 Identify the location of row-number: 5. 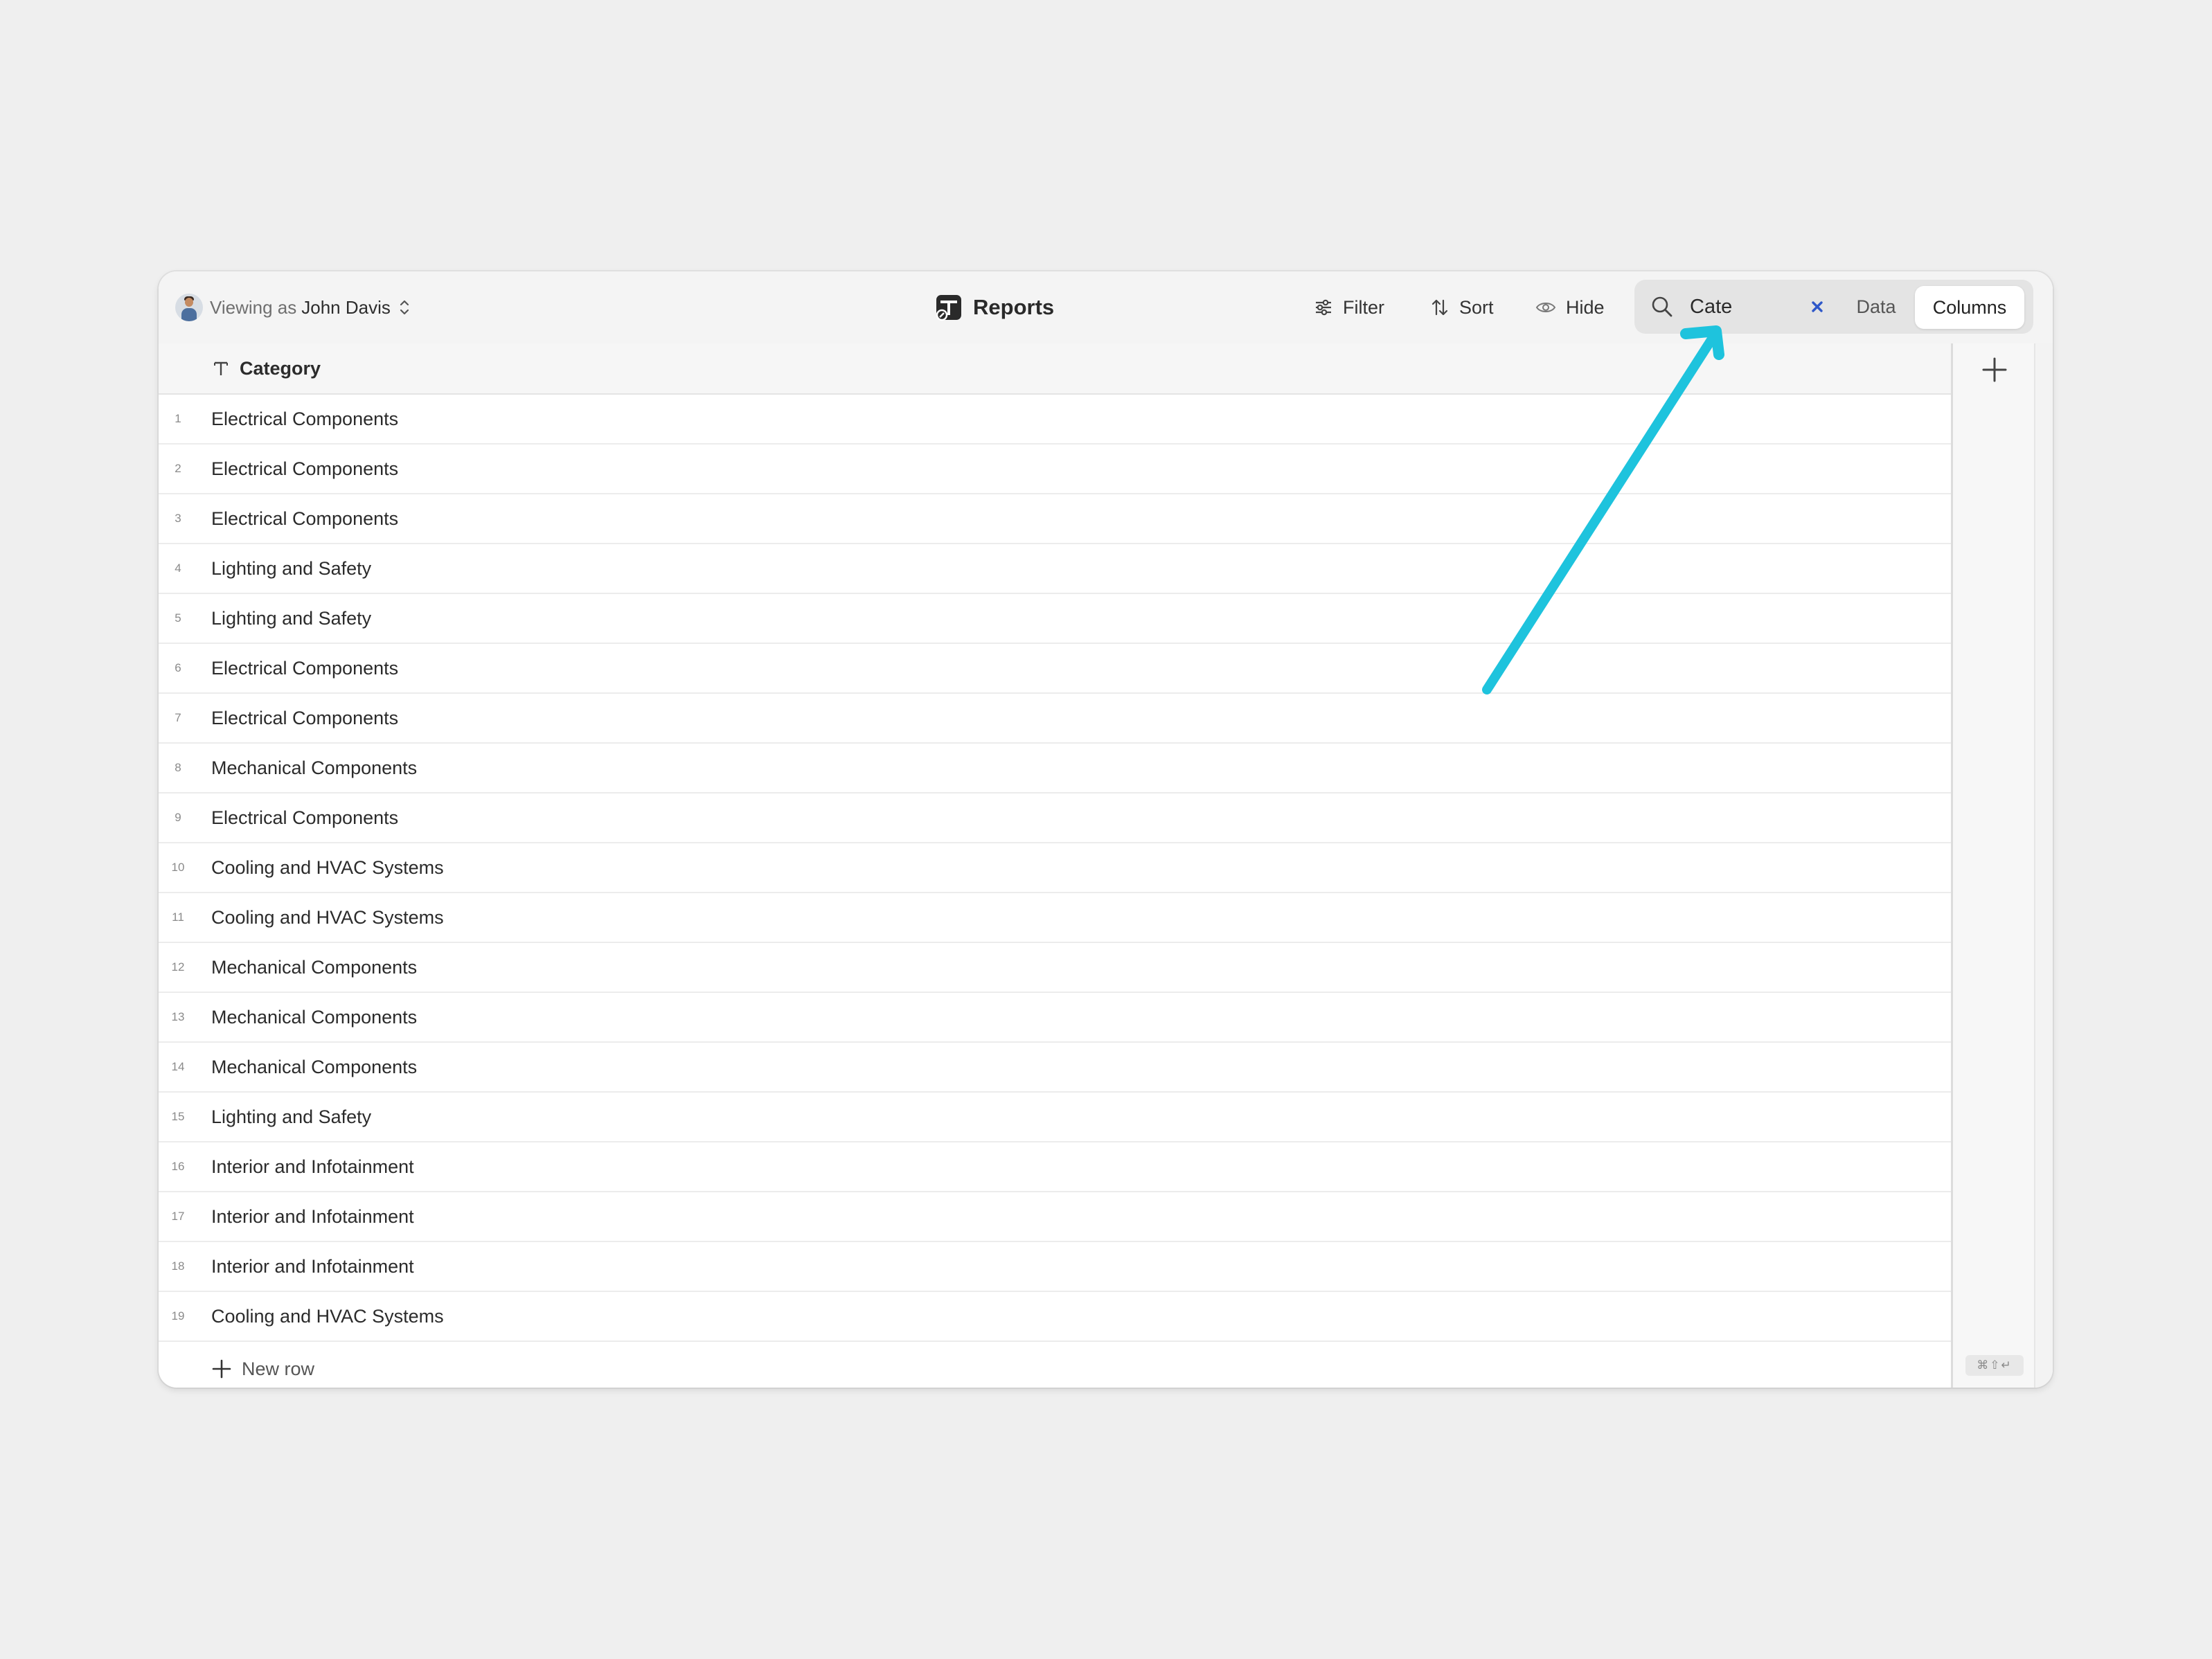
(178, 618).